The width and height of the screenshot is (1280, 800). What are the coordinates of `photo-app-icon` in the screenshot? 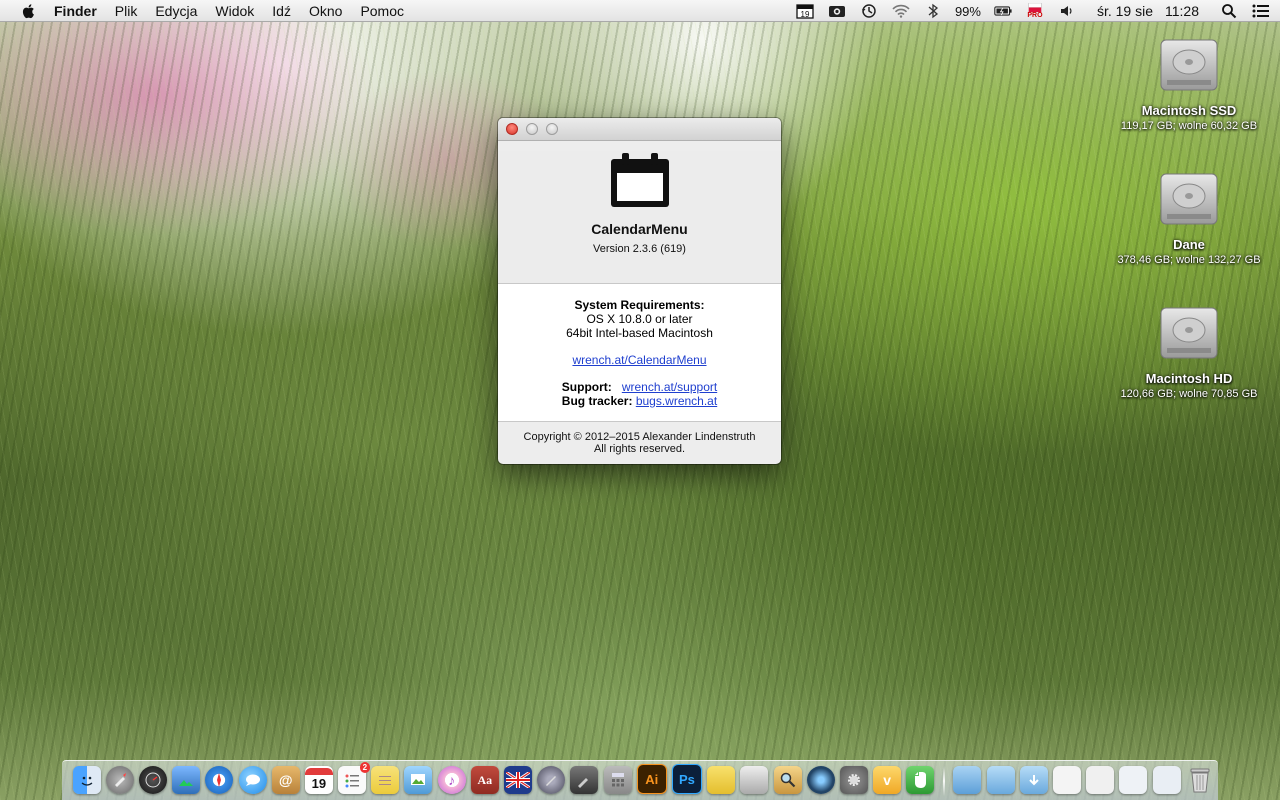 It's located at (418, 780).